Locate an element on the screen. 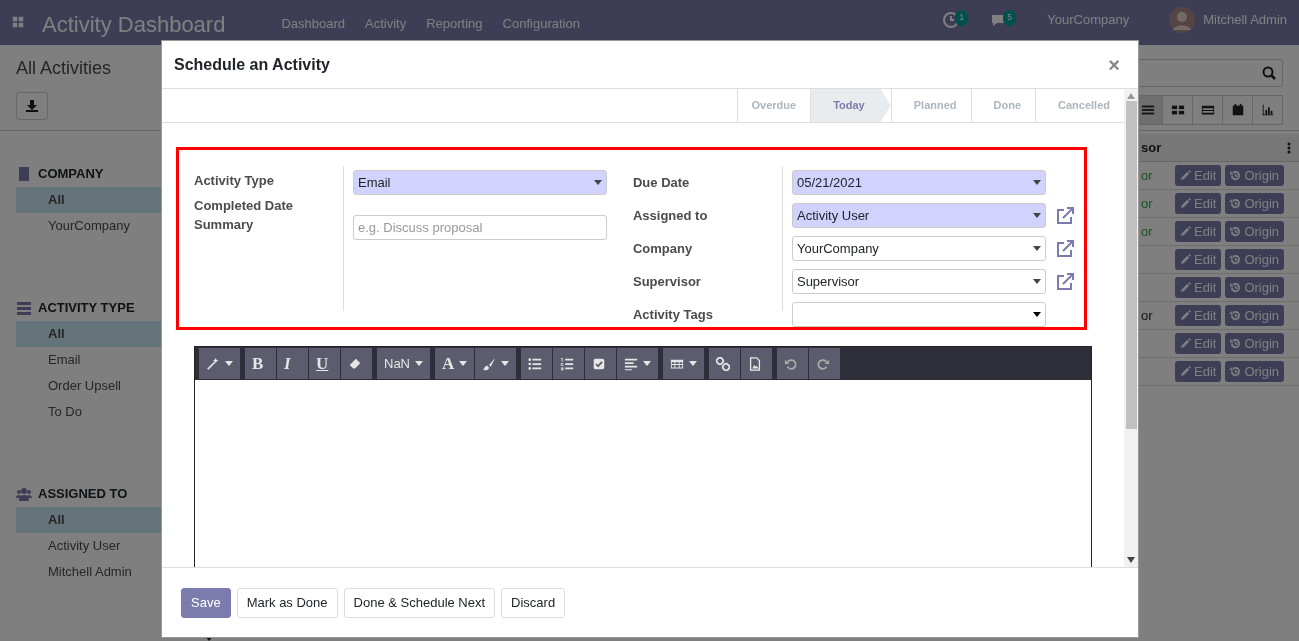  align-left-icon is located at coordinates (631, 363).